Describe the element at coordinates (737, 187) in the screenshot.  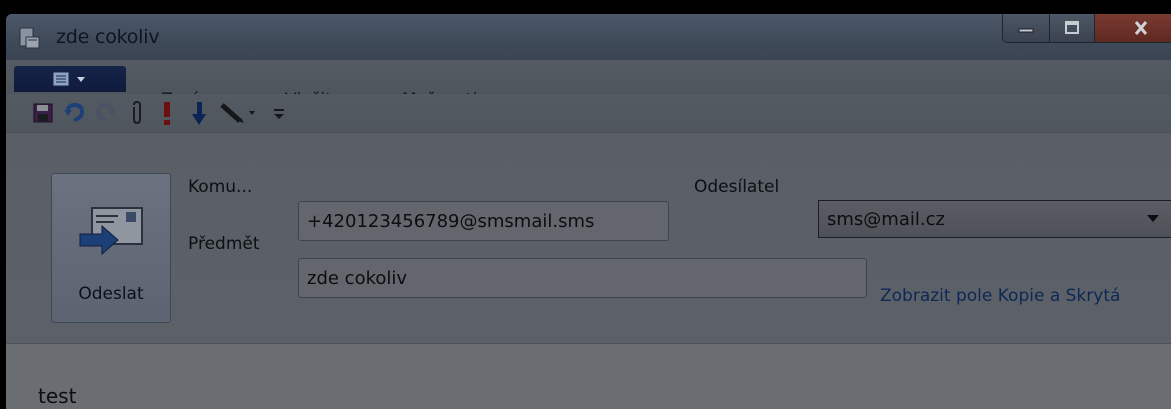
I see `from-label: Odesílatel` at that location.